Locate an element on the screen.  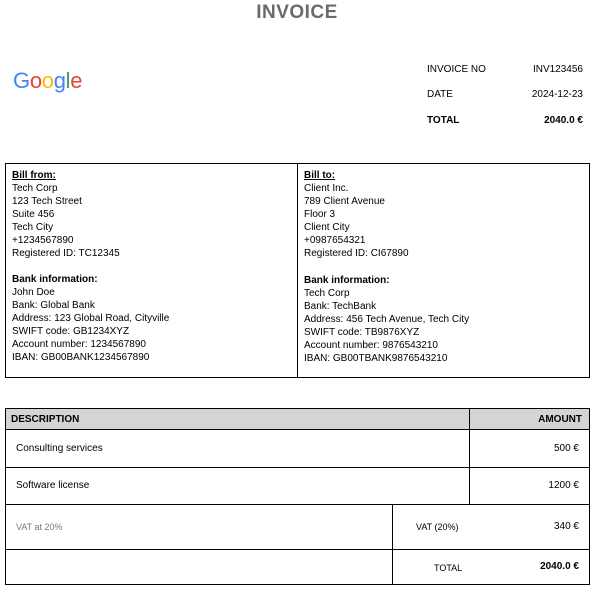
invoice-number-label: INVOICE NO is located at coordinates (456, 69).